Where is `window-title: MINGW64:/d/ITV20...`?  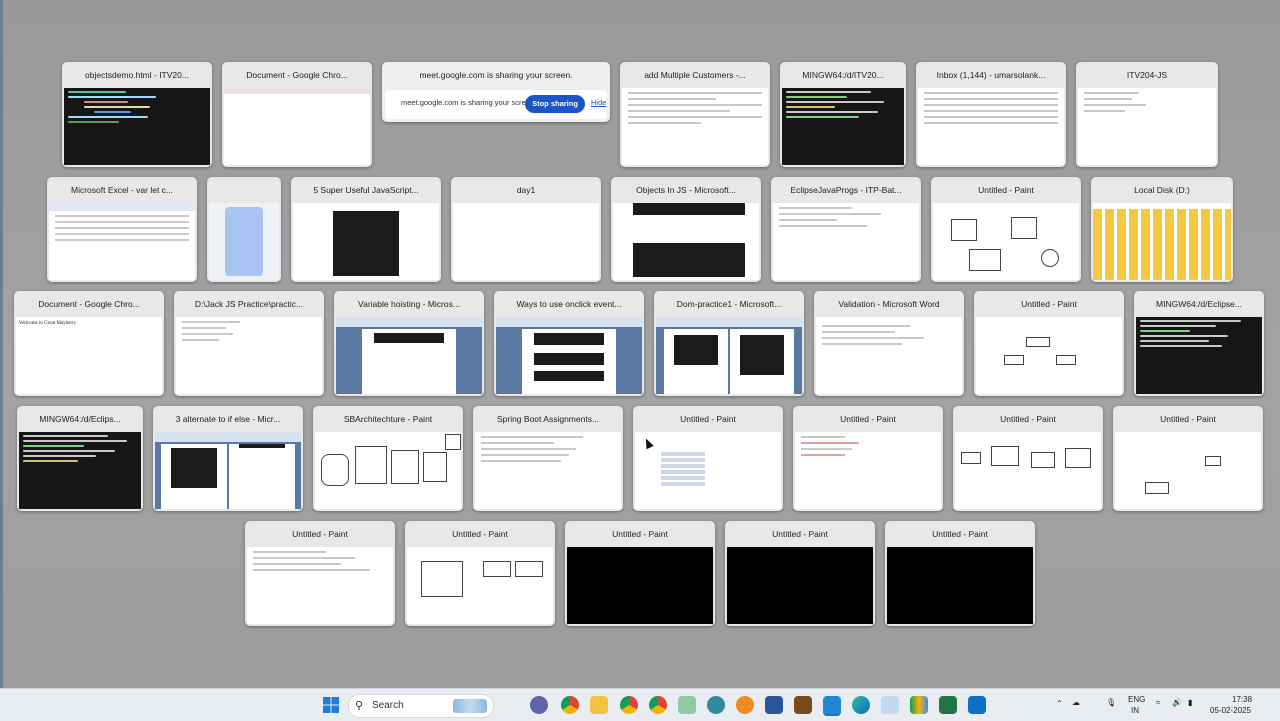
window-title: MINGW64:/d/ITV20... is located at coordinates (843, 75).